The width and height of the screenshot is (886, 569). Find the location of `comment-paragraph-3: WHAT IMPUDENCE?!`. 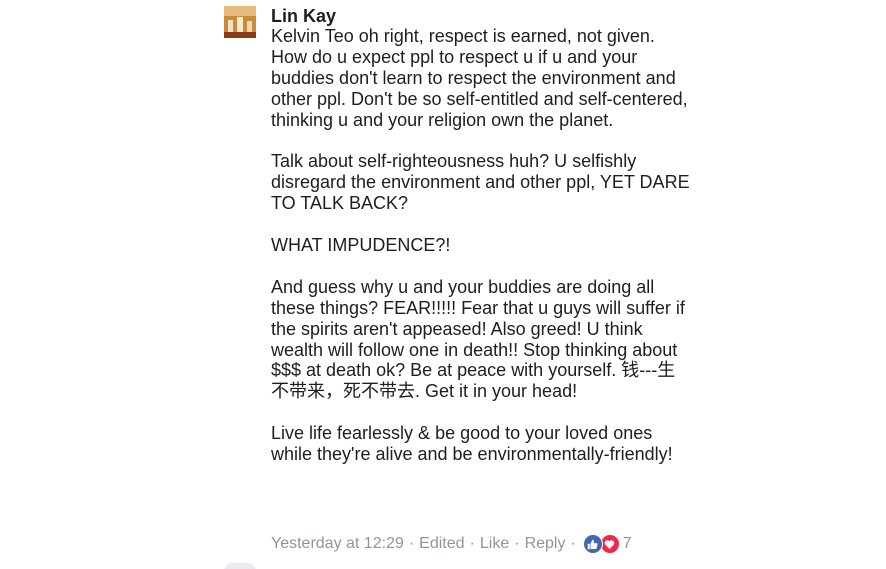

comment-paragraph-3: WHAT IMPUDENCE?! is located at coordinates (361, 245).